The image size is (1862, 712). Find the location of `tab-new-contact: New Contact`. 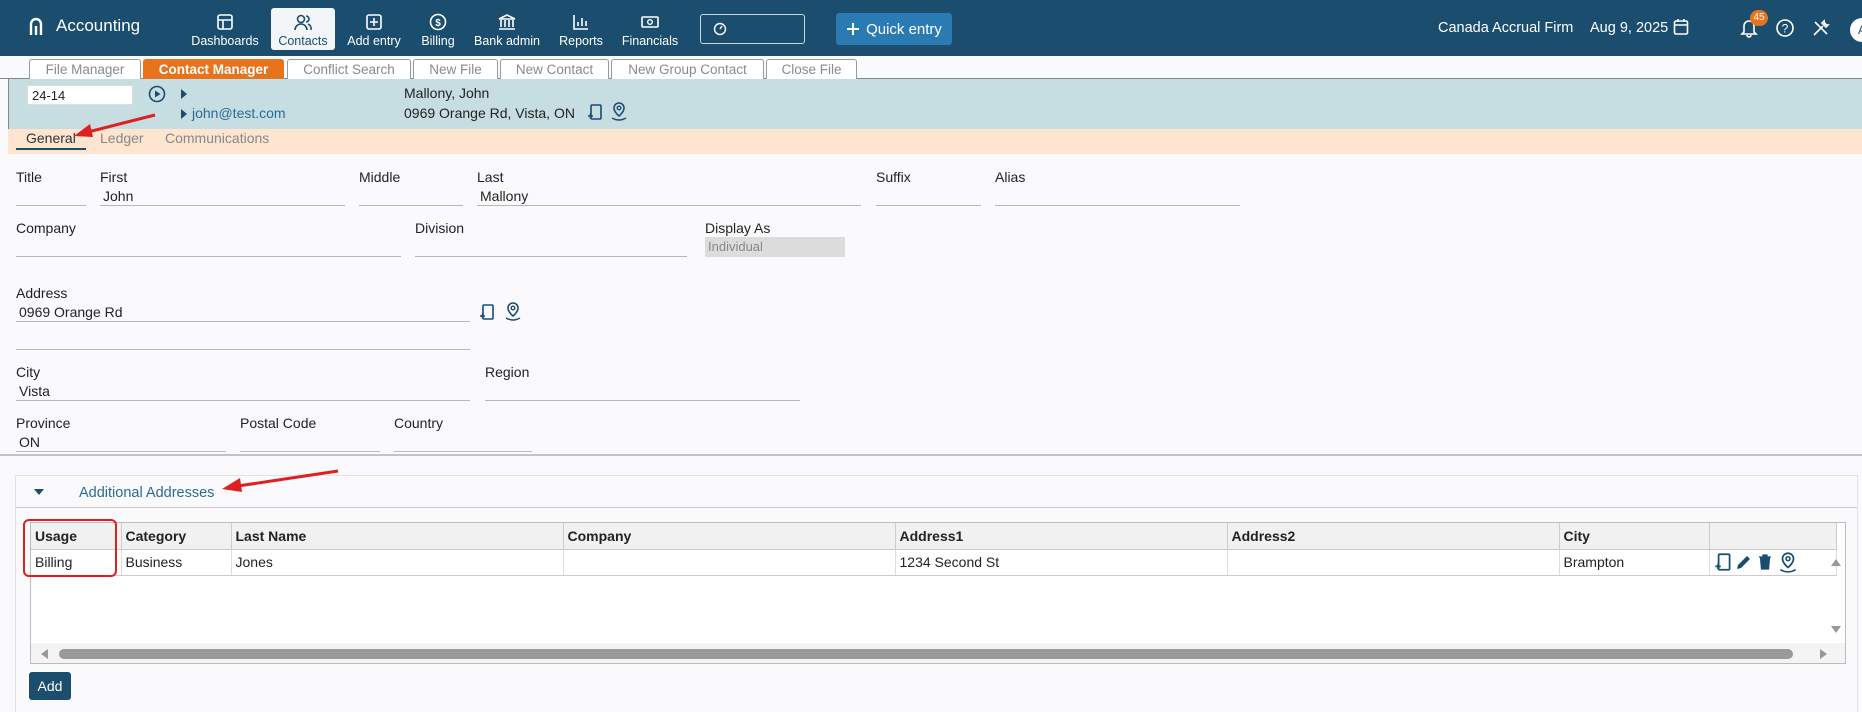

tab-new-contact: New Contact is located at coordinates (554, 69).